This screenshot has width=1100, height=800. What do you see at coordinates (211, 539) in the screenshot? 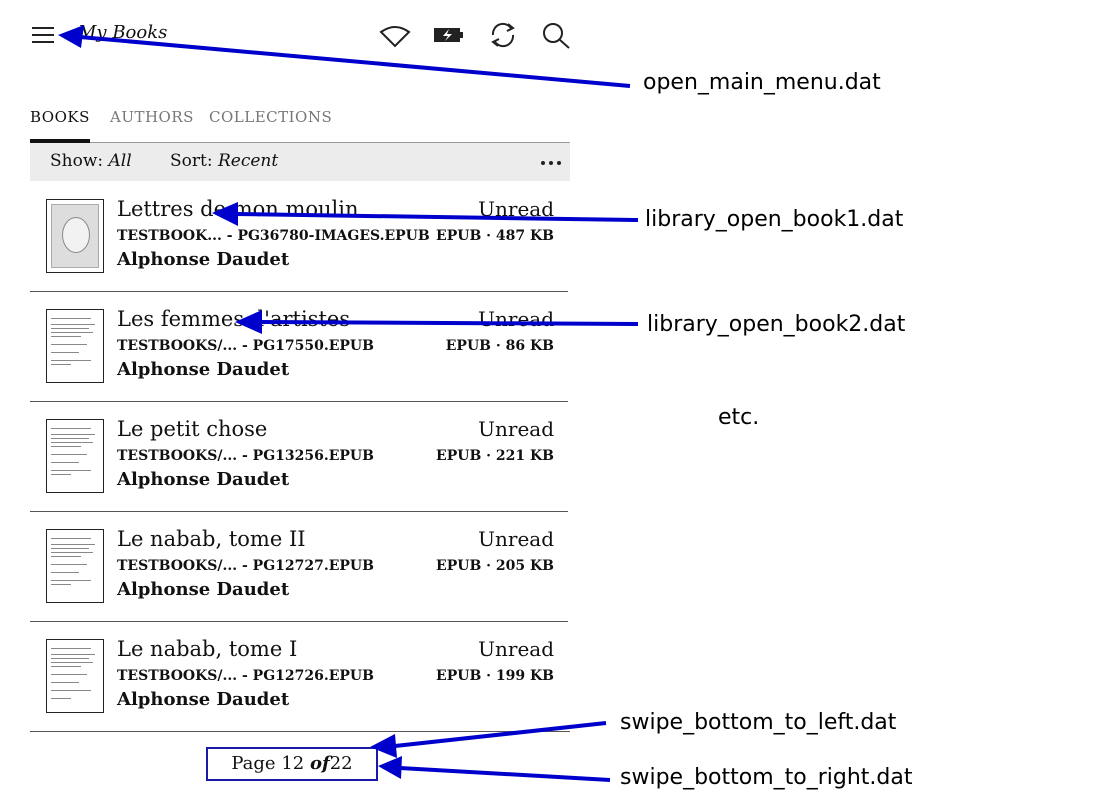
I see `book-title: Le nabab, tome II` at bounding box center [211, 539].